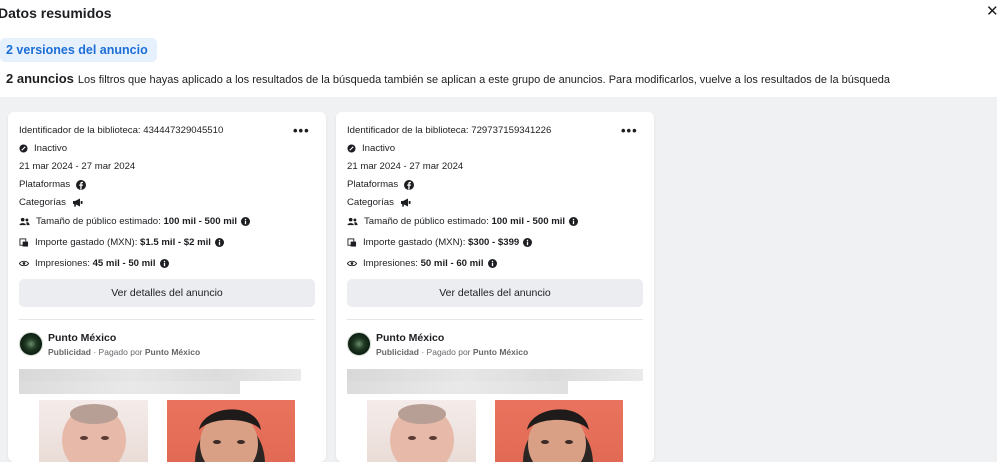  I want to click on close-icon: ✕, so click(991, 12).